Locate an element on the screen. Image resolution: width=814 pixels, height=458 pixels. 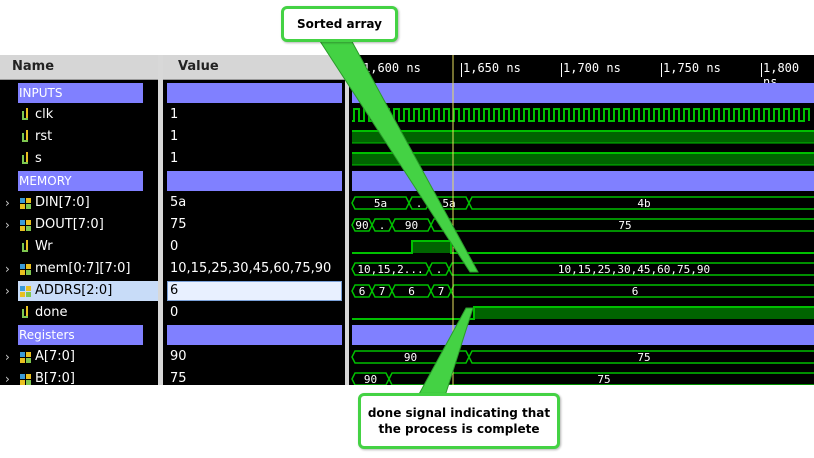
signal-row-registers: Registers is located at coordinates (79, 335).